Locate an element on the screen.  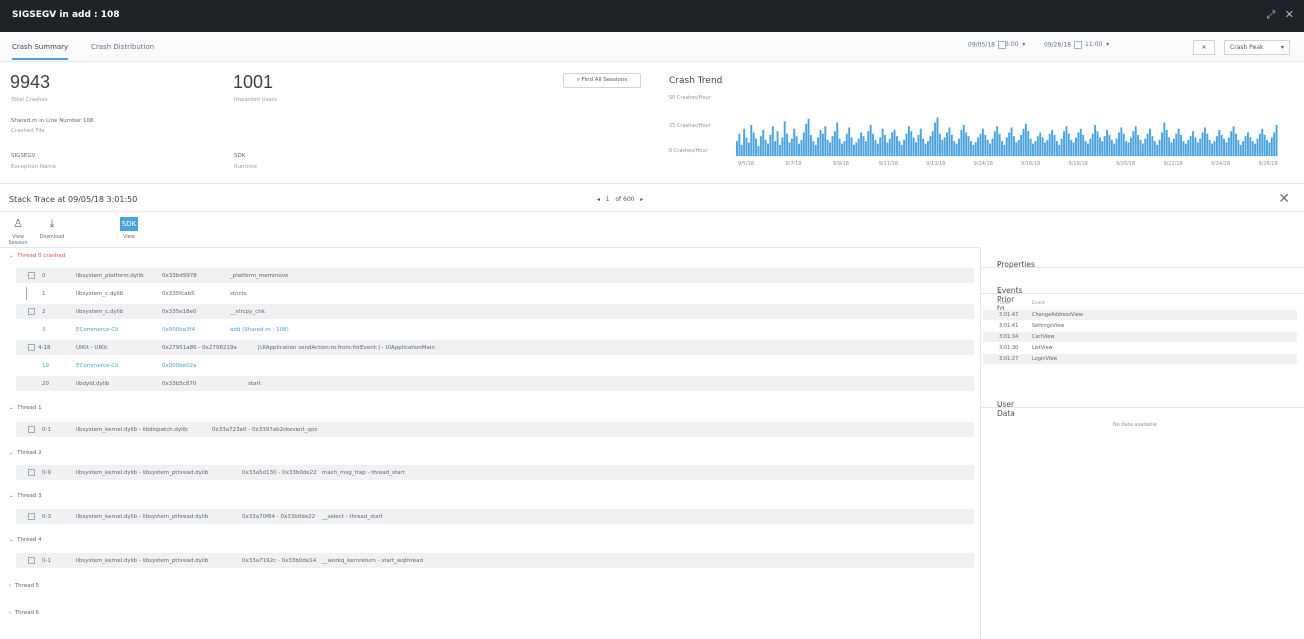
user-data-section-toggle: ⌄ User Data is located at coordinates (1142, 403).